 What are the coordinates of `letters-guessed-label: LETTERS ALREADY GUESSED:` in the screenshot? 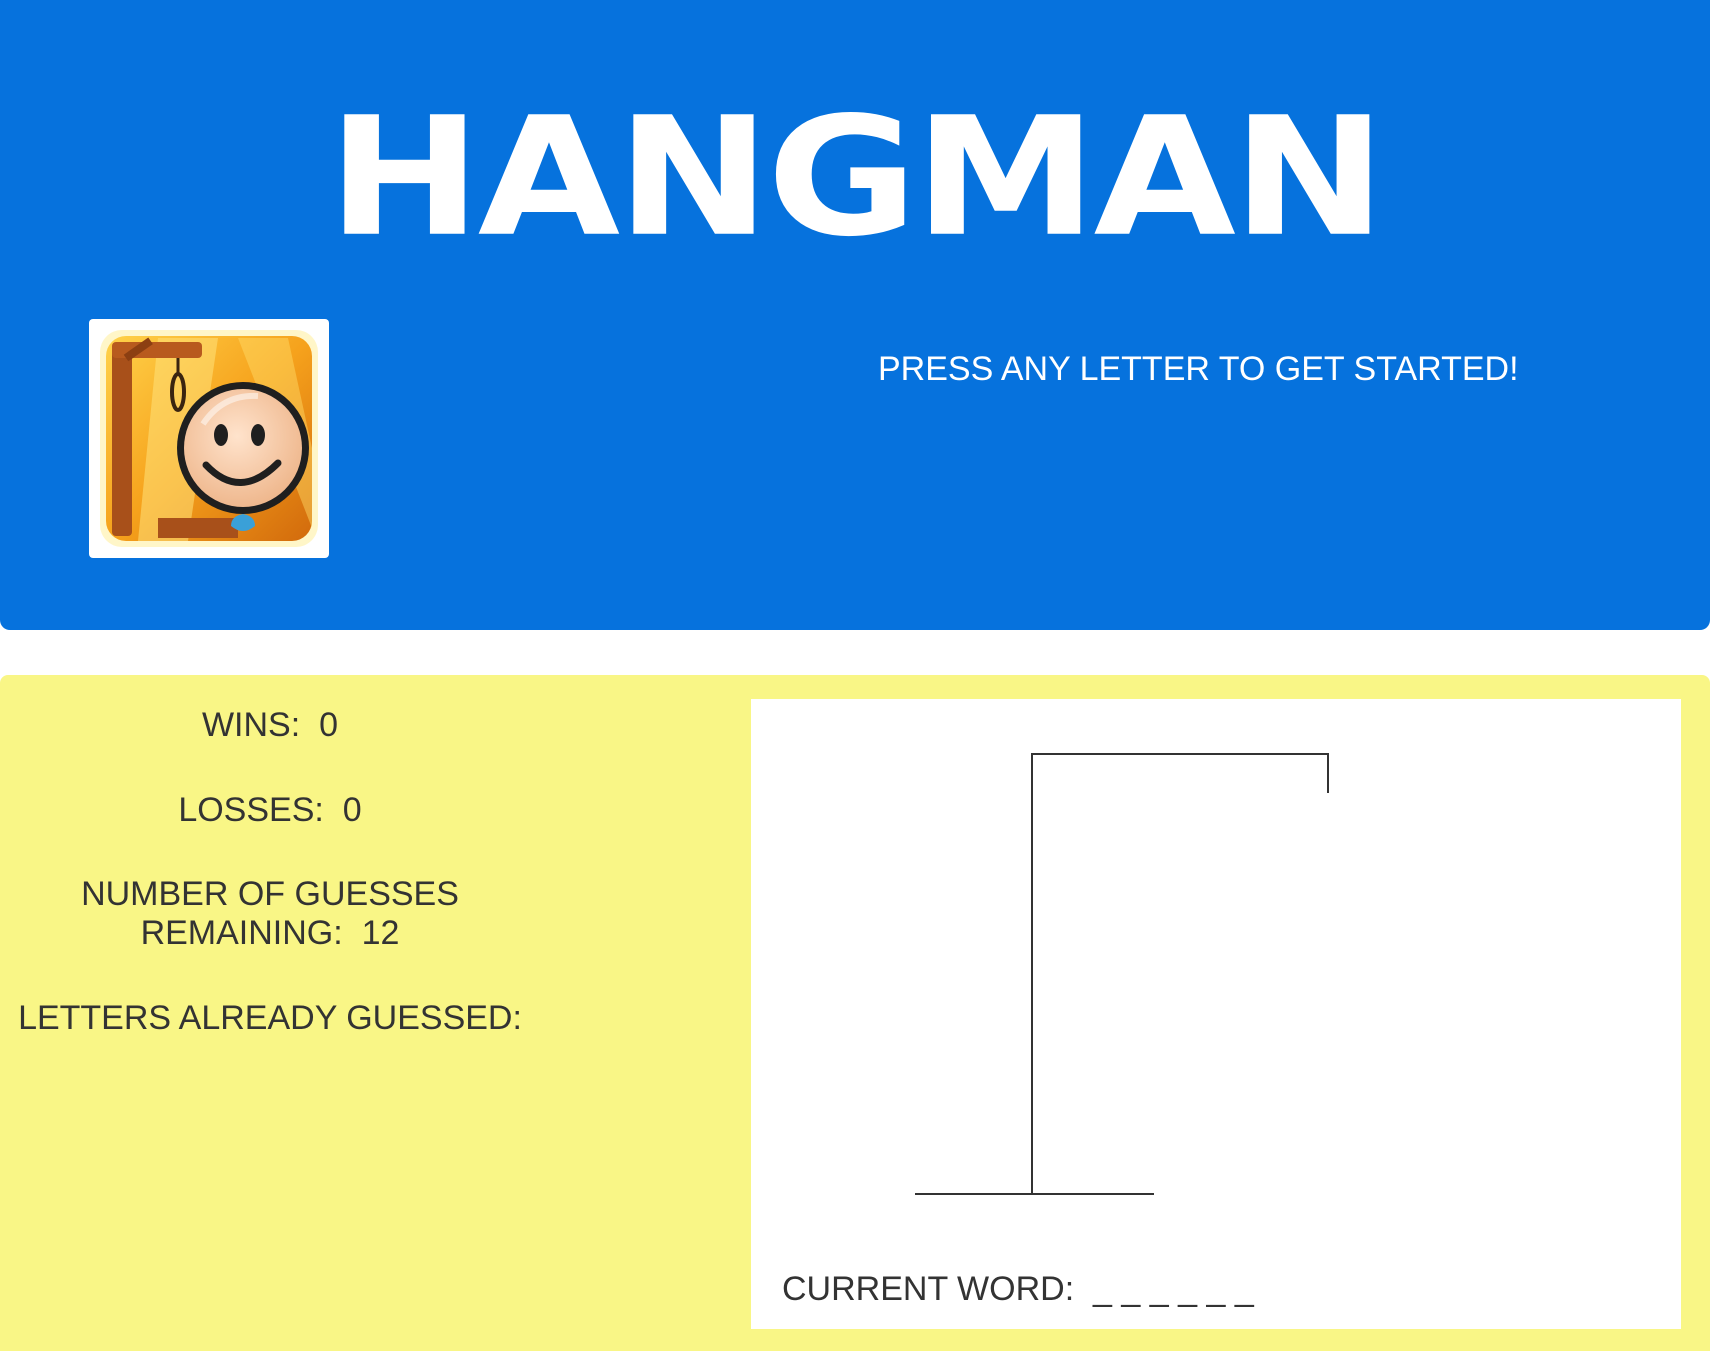 It's located at (270, 1018).